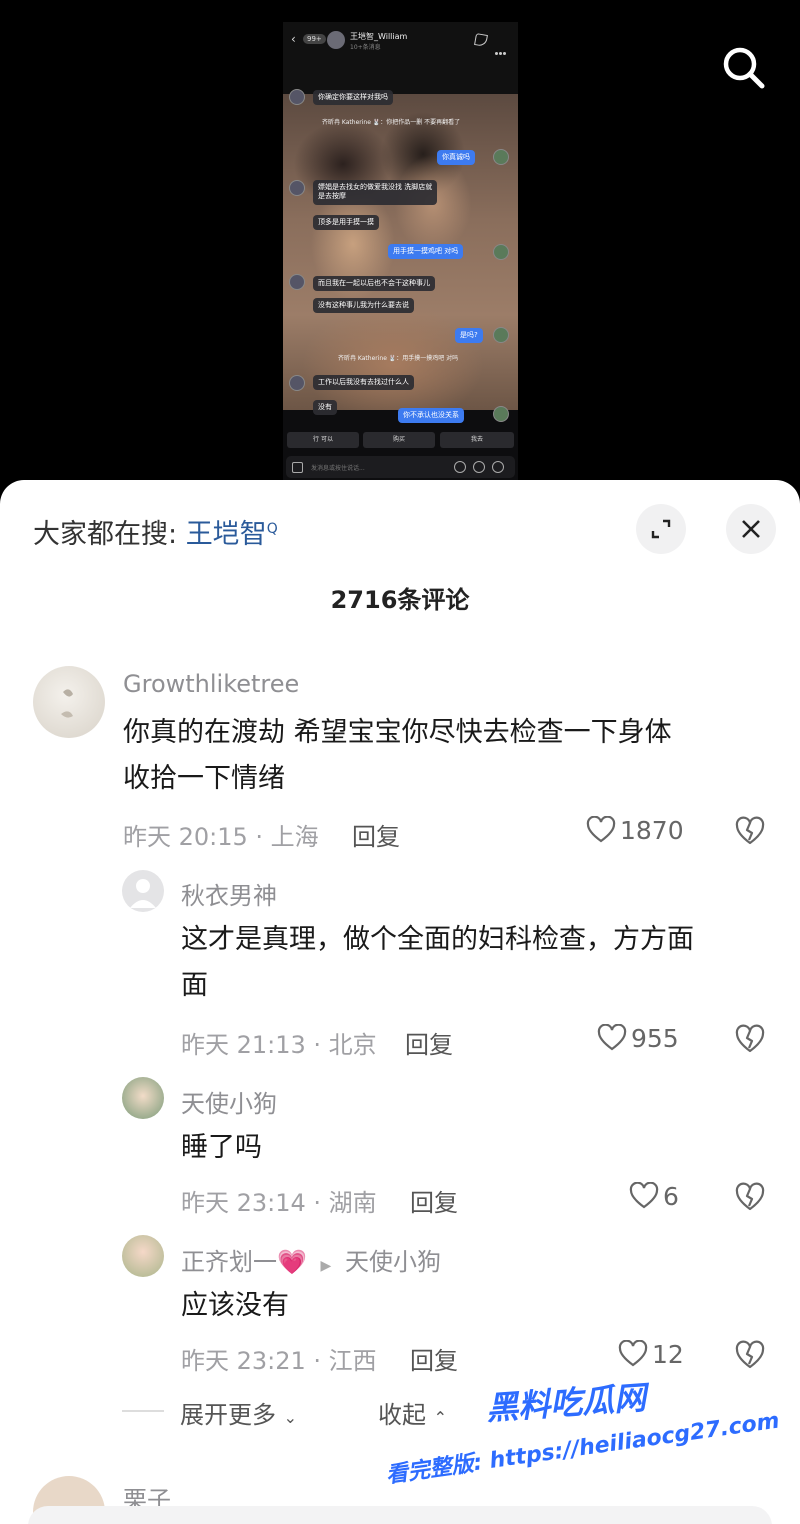 The image size is (800, 1524). I want to click on like-button: 955, so click(638, 1038).